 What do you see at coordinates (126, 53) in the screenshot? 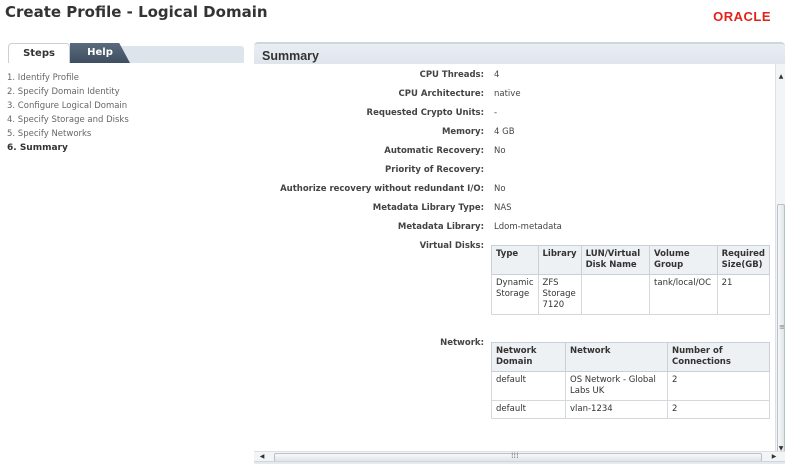
I see `tab-bar: Steps Help` at bounding box center [126, 53].